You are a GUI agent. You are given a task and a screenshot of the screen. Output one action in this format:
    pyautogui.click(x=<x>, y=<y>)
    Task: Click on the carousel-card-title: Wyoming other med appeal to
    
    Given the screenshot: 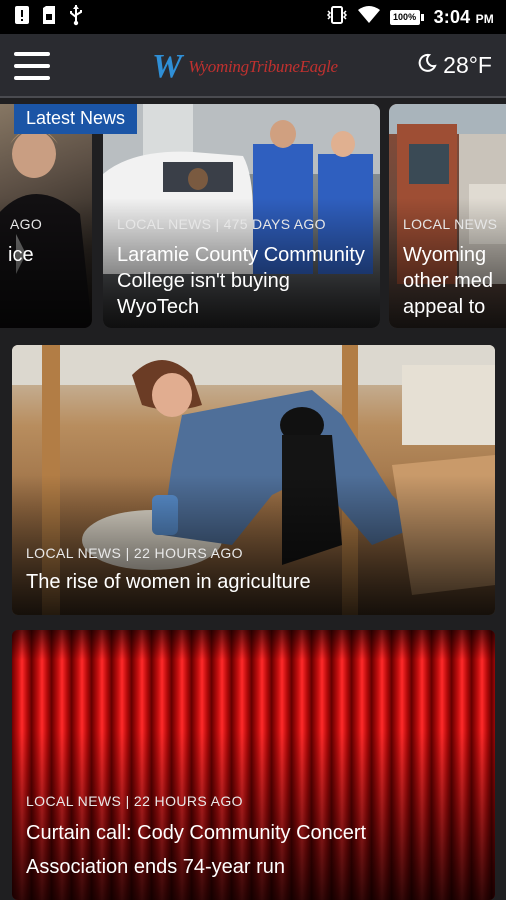 What is the action you would take?
    pyautogui.click(x=448, y=281)
    